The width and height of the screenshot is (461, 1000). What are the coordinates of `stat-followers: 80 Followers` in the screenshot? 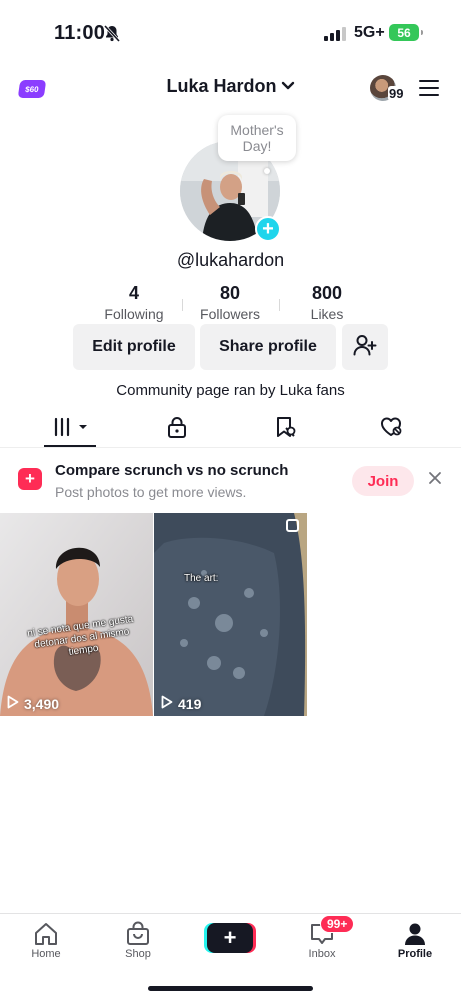 It's located at (230, 302).